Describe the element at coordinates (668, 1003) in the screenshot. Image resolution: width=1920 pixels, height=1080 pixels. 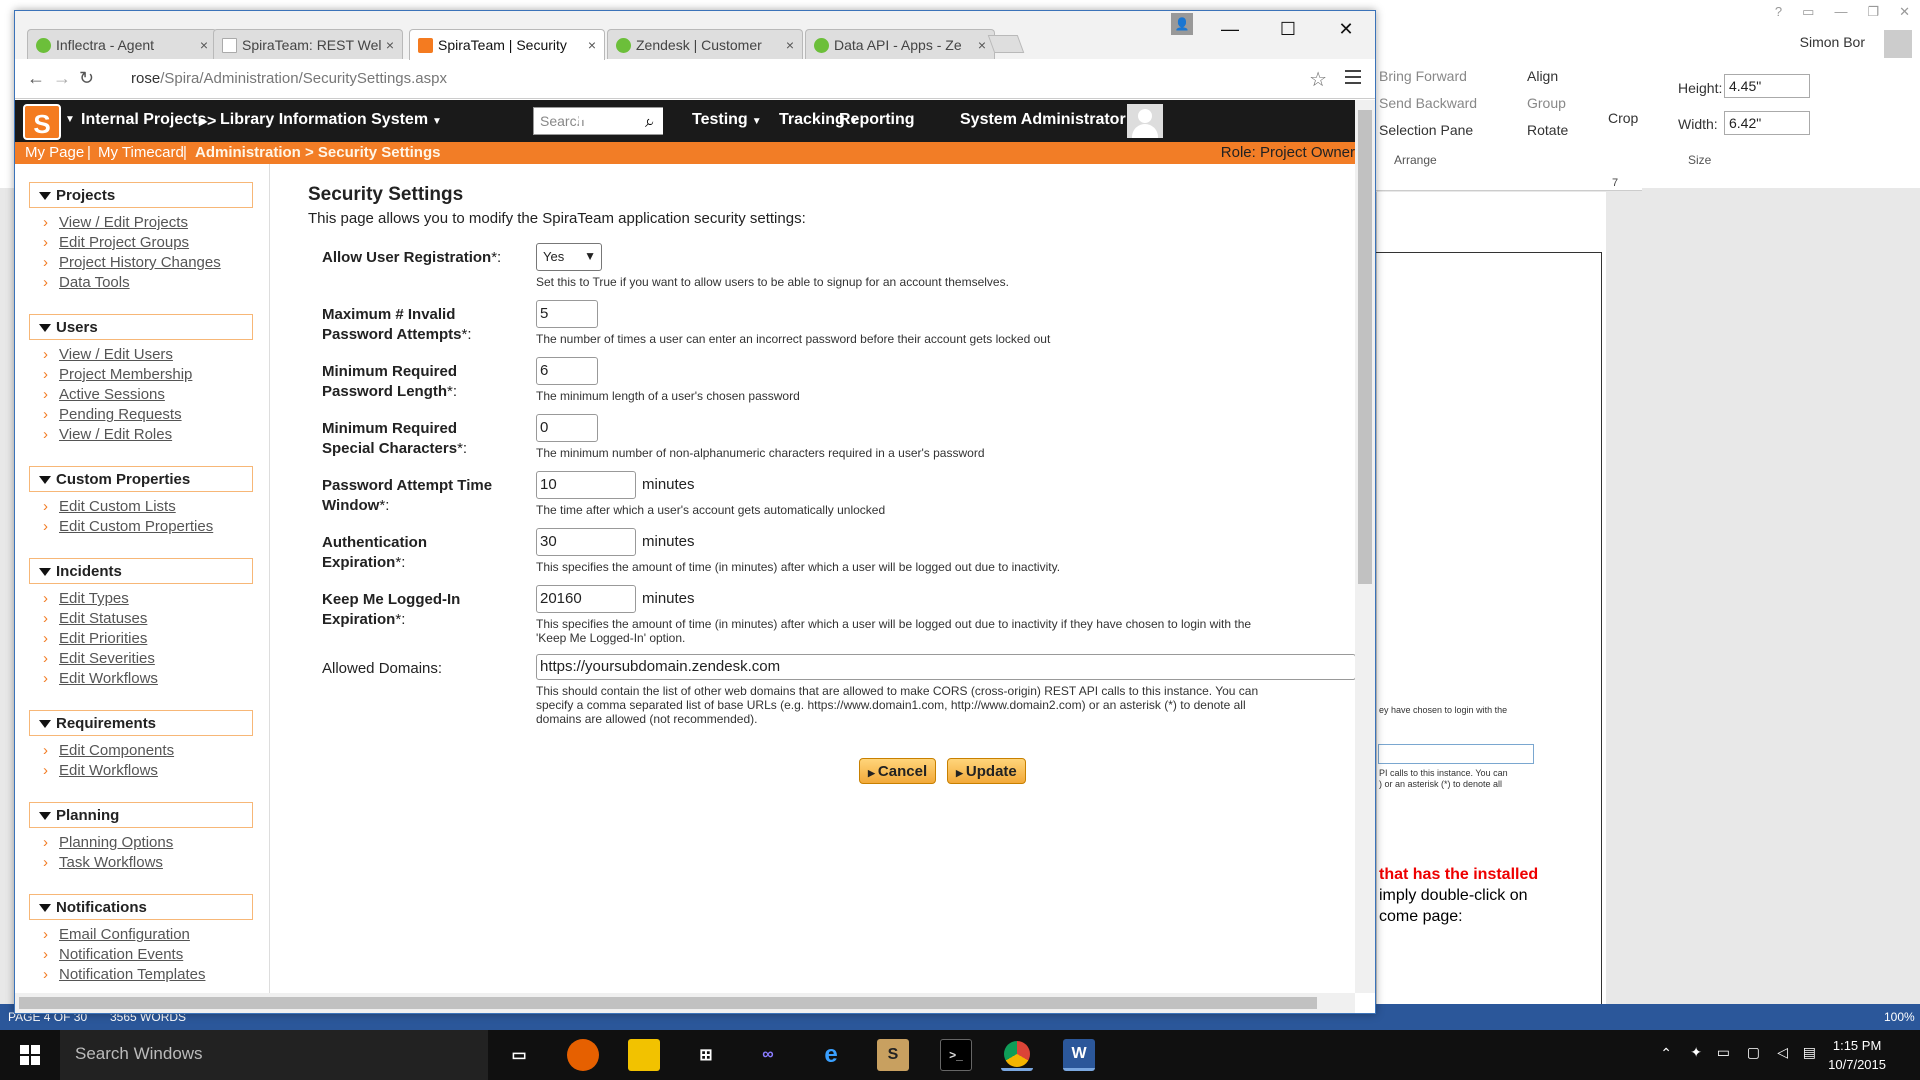
I see `scrollbar-thumb` at that location.